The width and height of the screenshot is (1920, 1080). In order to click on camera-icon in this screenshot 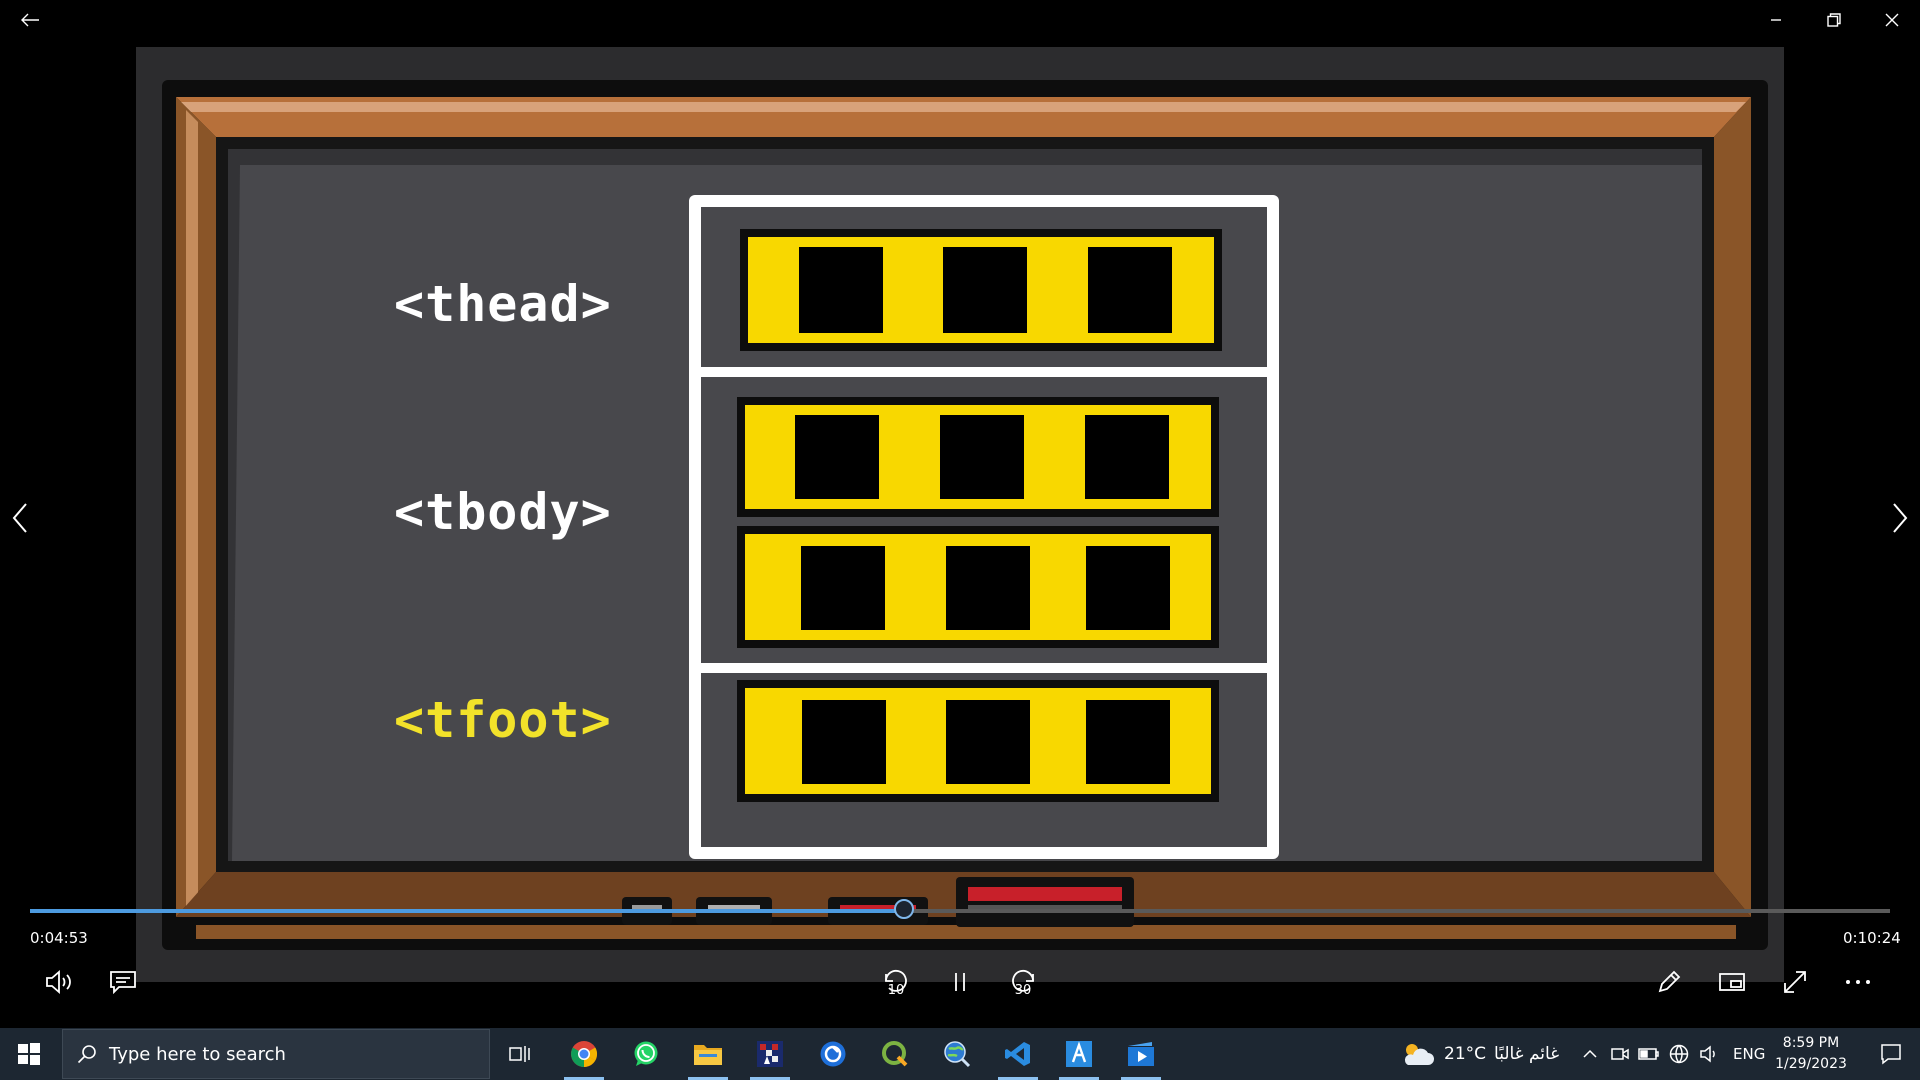, I will do `click(1620, 1054)`.